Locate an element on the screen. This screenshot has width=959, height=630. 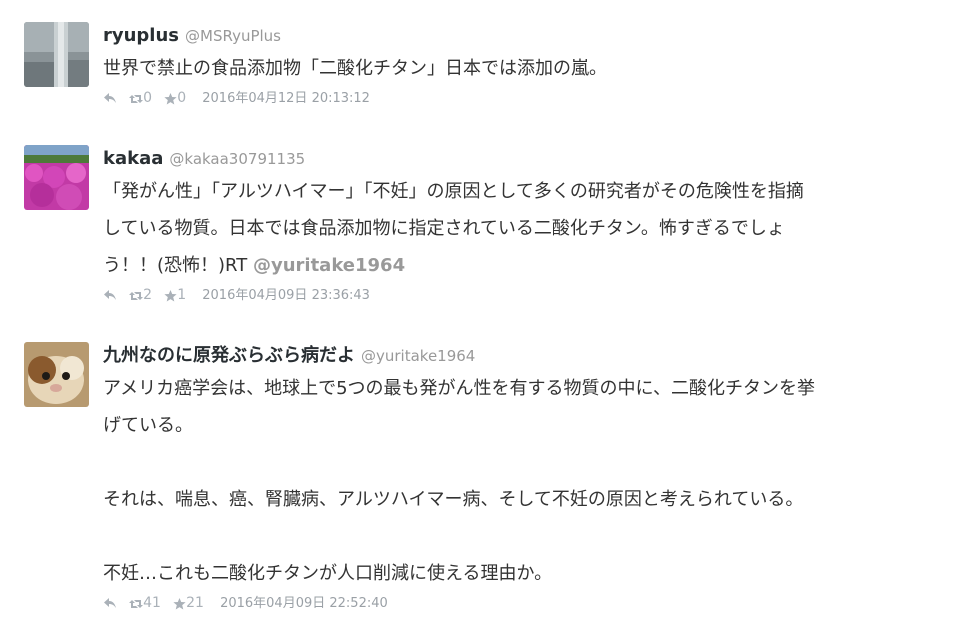
tweet-actions: 0 0 2016年04月12日 20:13:12 is located at coordinates (523, 98).